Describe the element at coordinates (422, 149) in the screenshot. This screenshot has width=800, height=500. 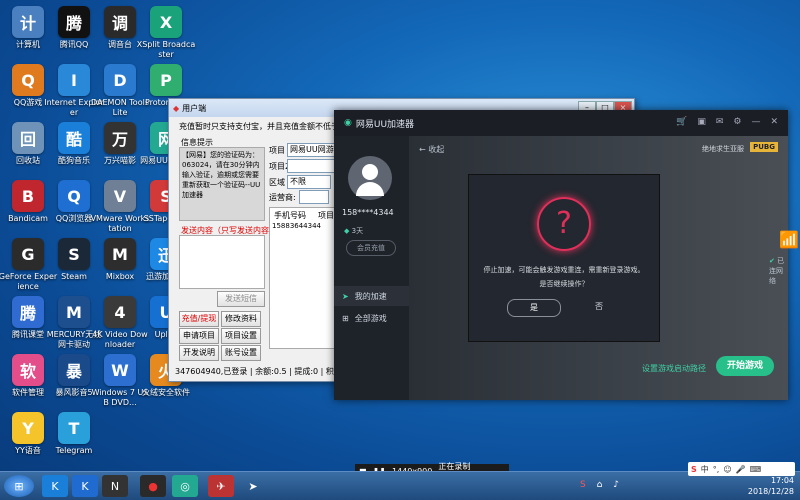
I see `back-icon: ←` at that location.